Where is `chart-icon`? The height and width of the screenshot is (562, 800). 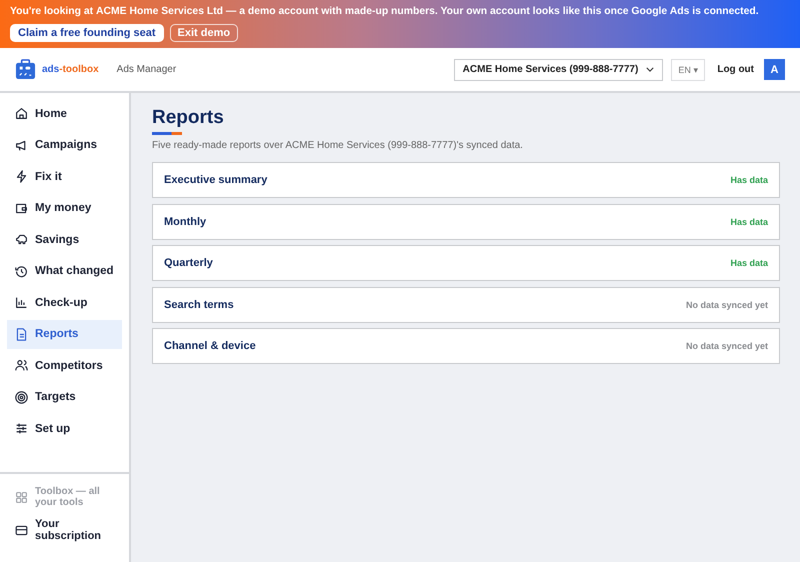
chart-icon is located at coordinates (21, 302).